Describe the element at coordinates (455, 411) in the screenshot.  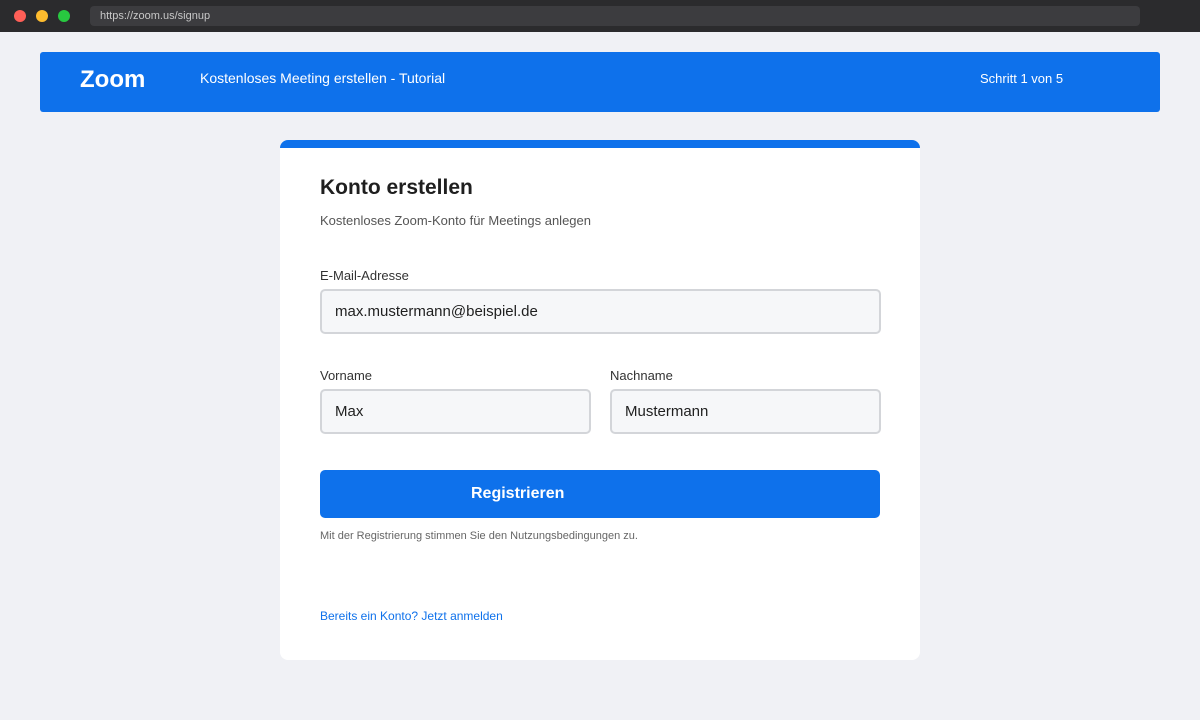
I see `first-name-field` at that location.